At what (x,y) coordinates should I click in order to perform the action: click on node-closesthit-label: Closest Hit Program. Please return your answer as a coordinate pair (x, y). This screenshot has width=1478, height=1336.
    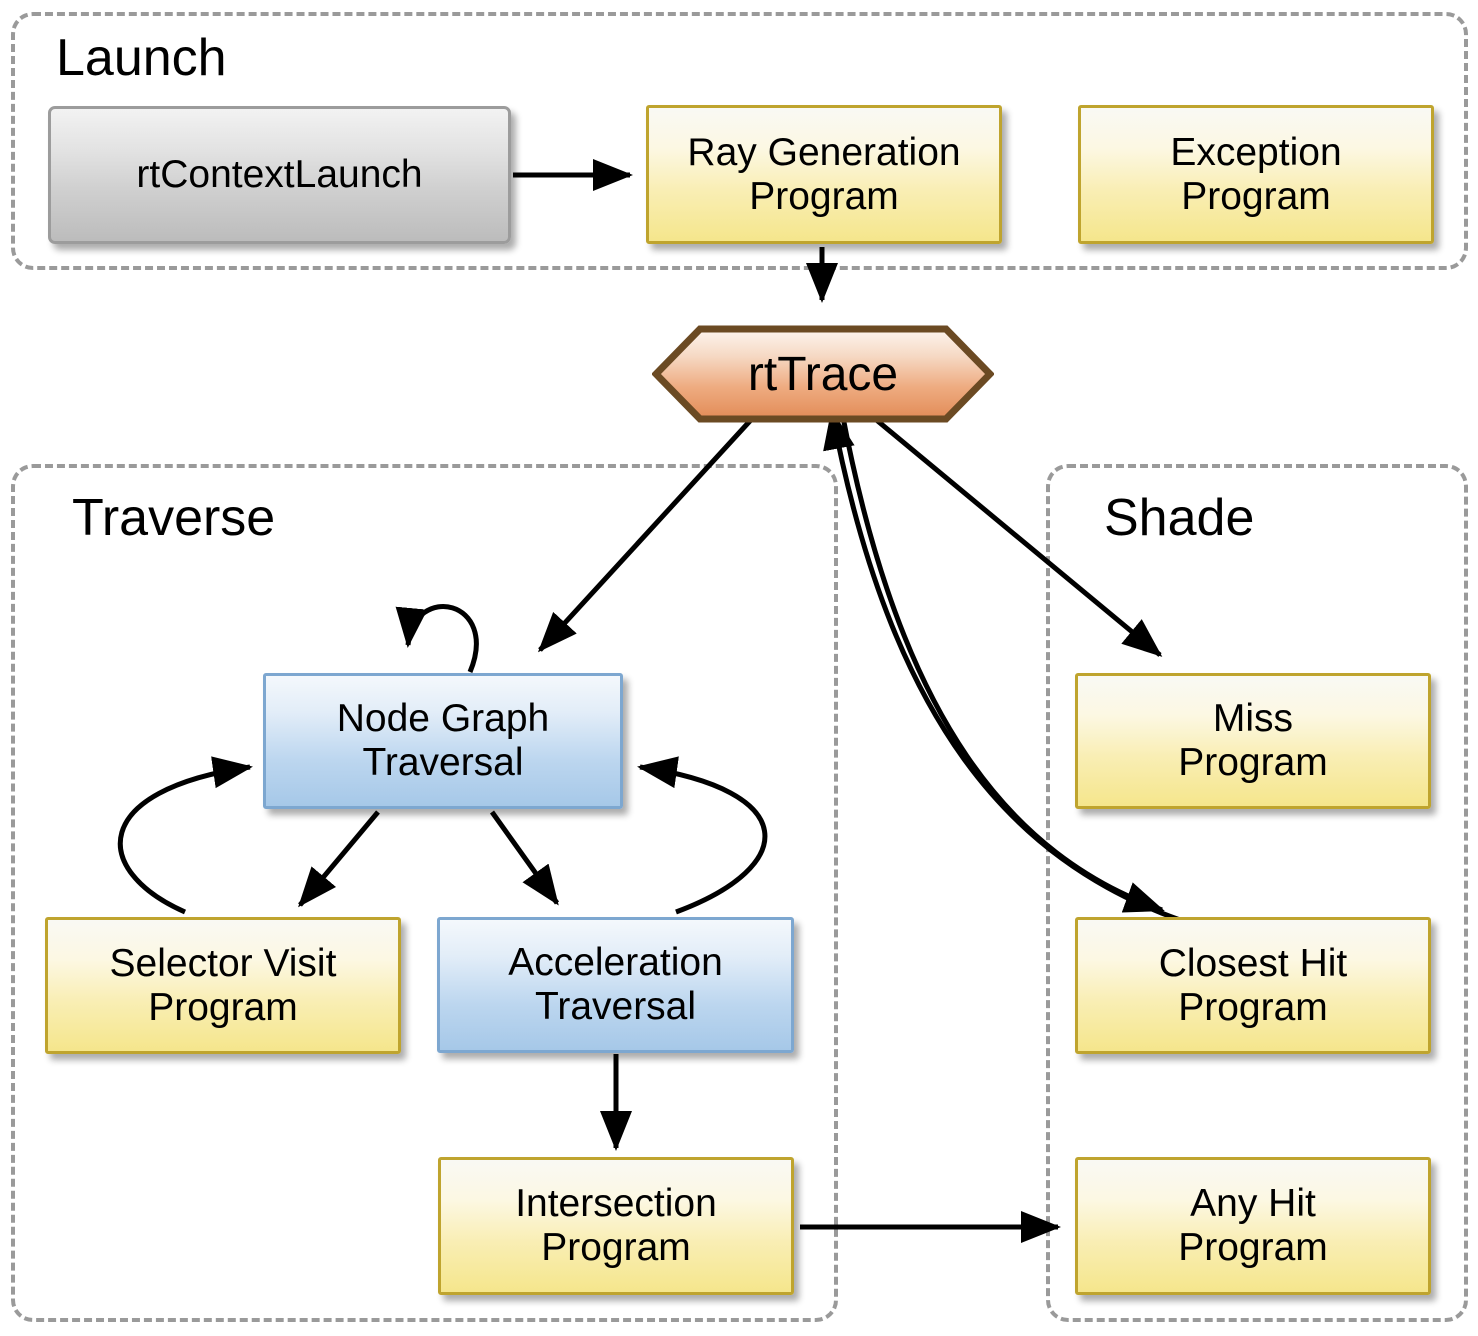
    Looking at the image, I should click on (1253, 985).